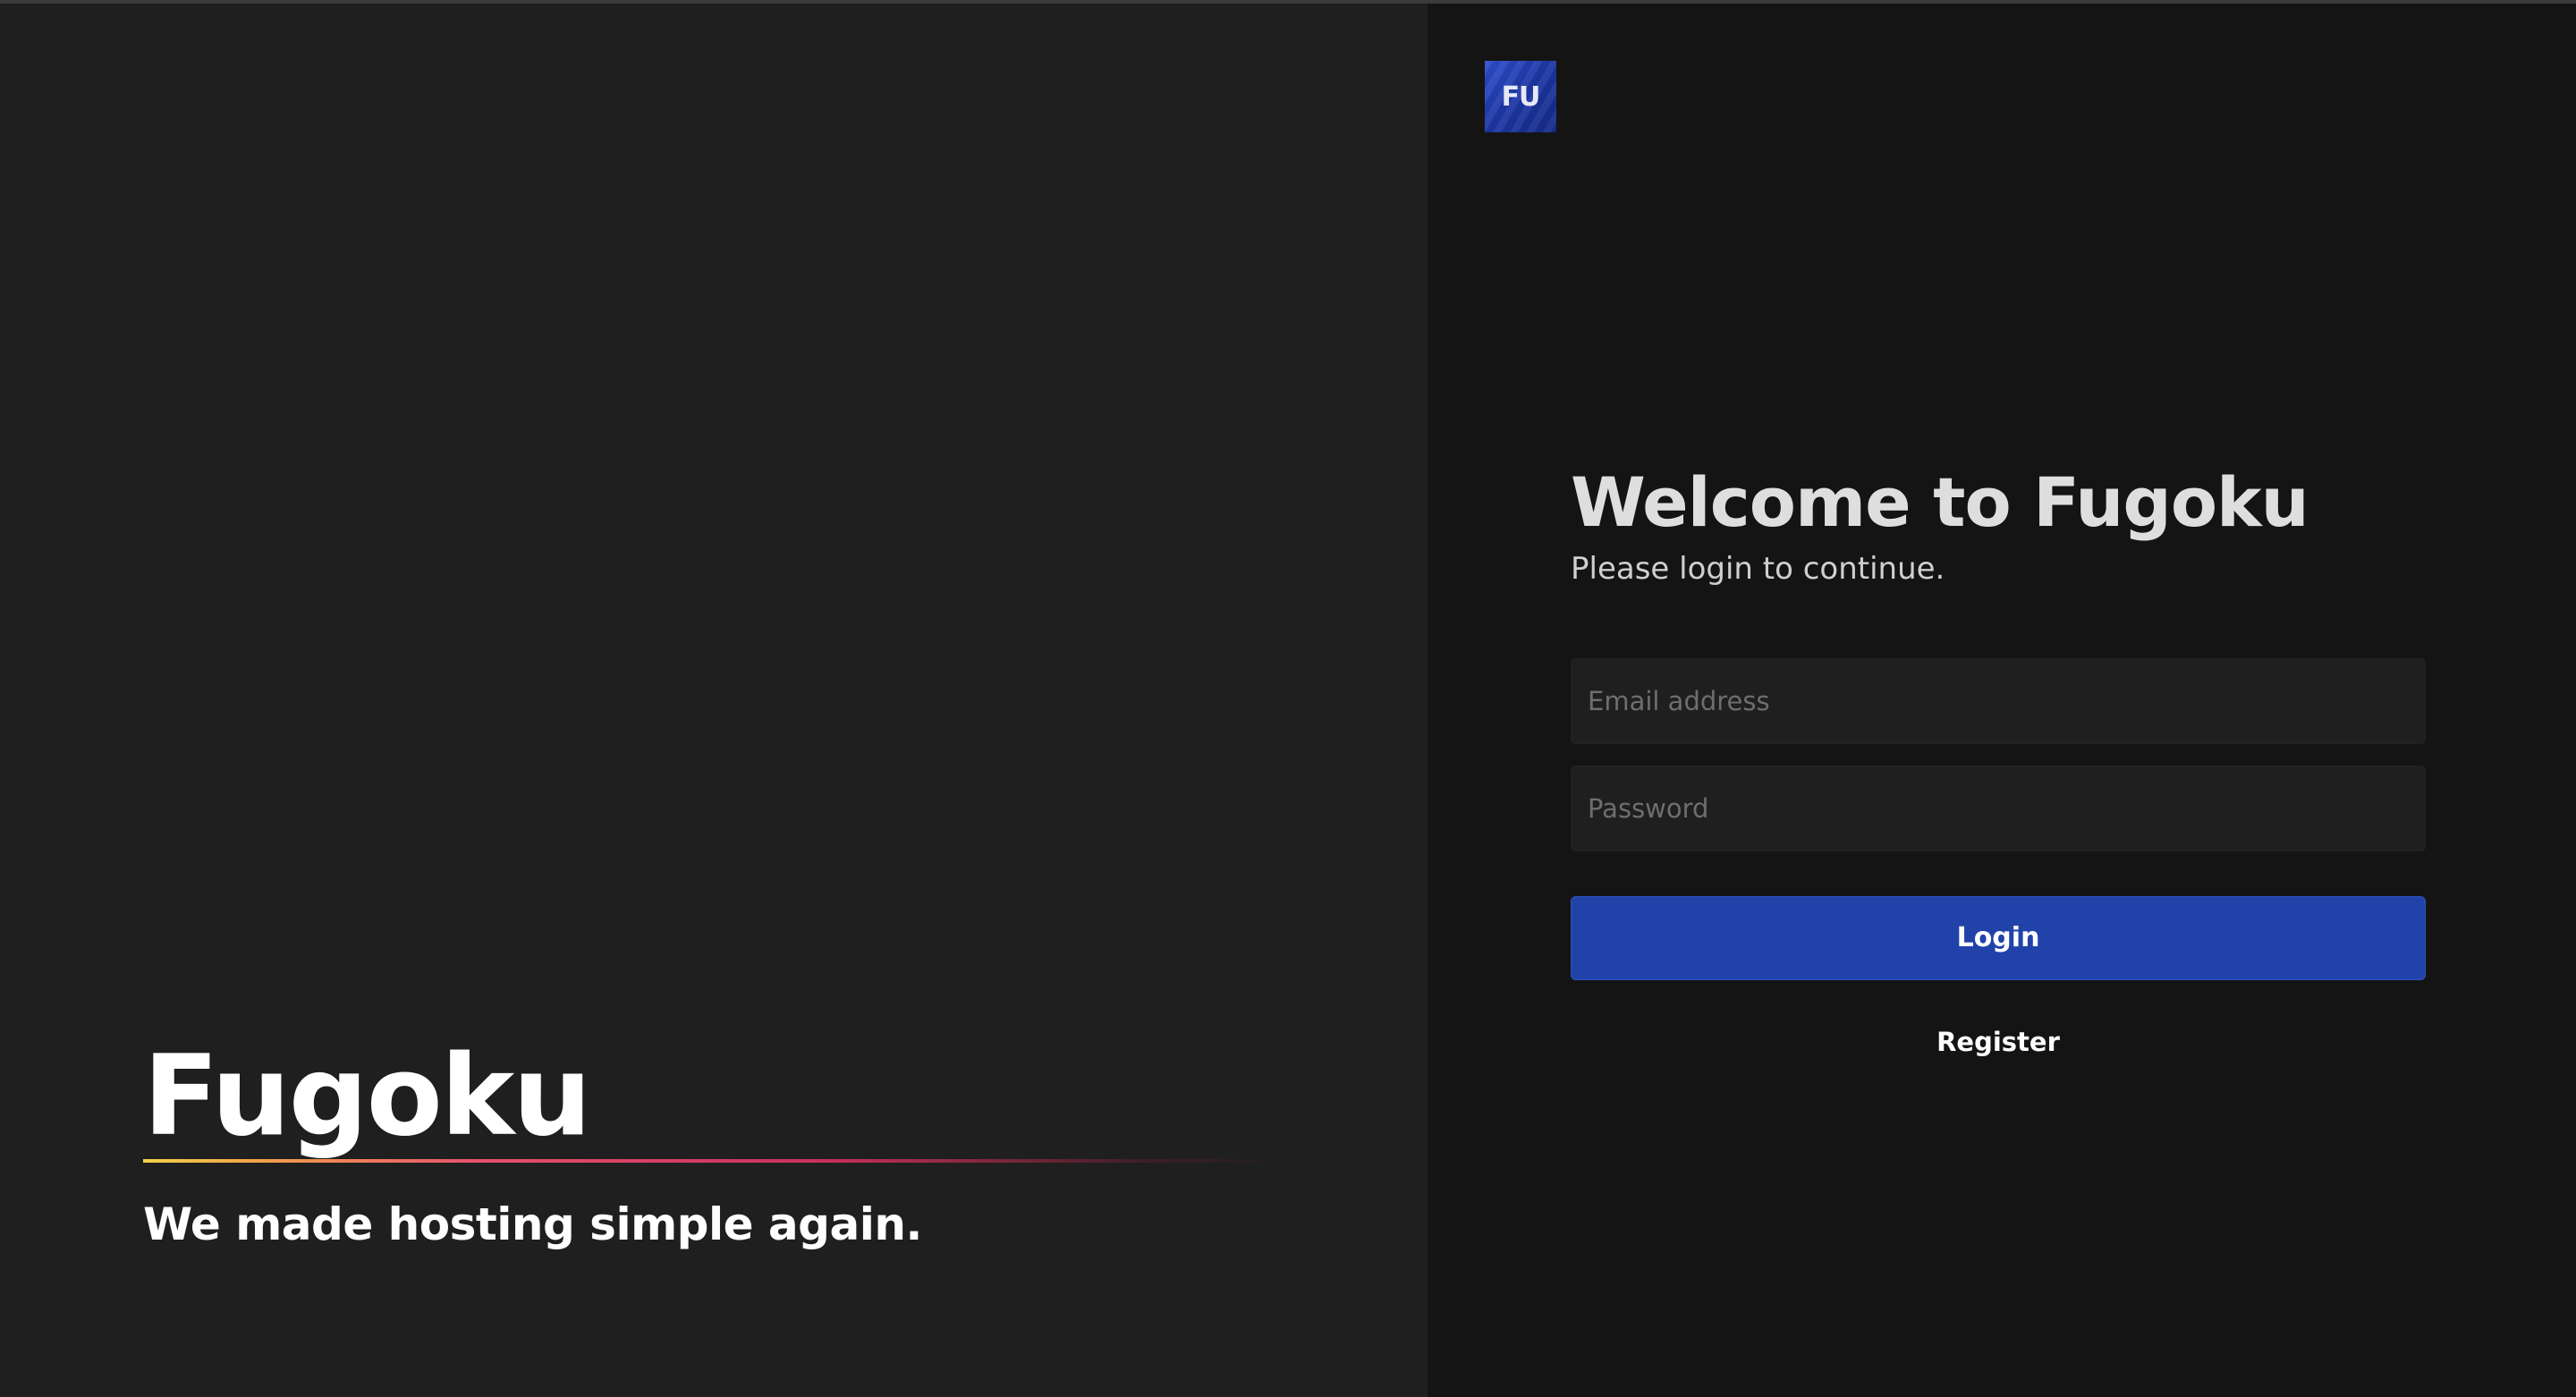 This screenshot has width=2576, height=1397. I want to click on logo-text: FU, so click(1521, 96).